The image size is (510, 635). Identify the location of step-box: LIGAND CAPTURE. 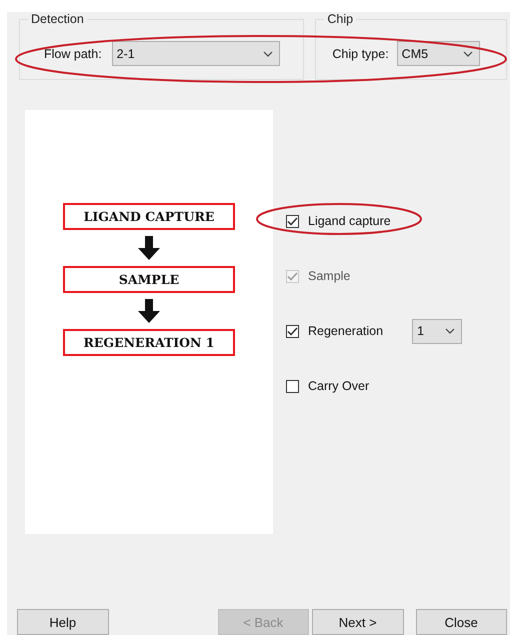
(149, 216).